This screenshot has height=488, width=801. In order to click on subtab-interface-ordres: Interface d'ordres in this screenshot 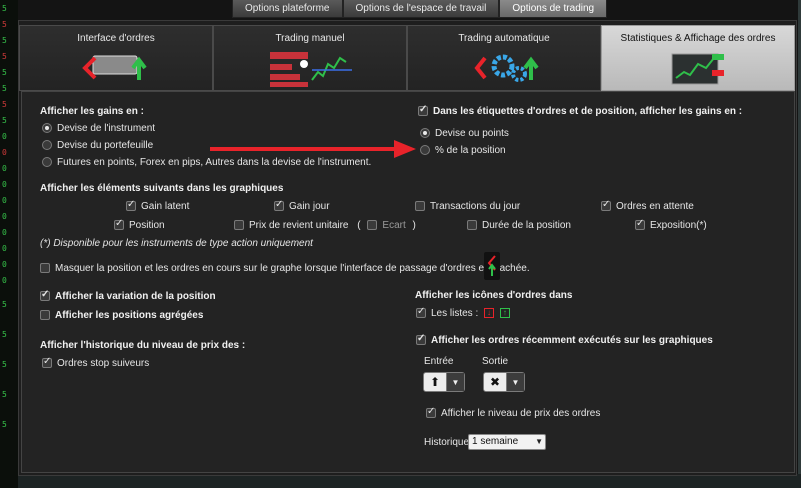, I will do `click(116, 58)`.